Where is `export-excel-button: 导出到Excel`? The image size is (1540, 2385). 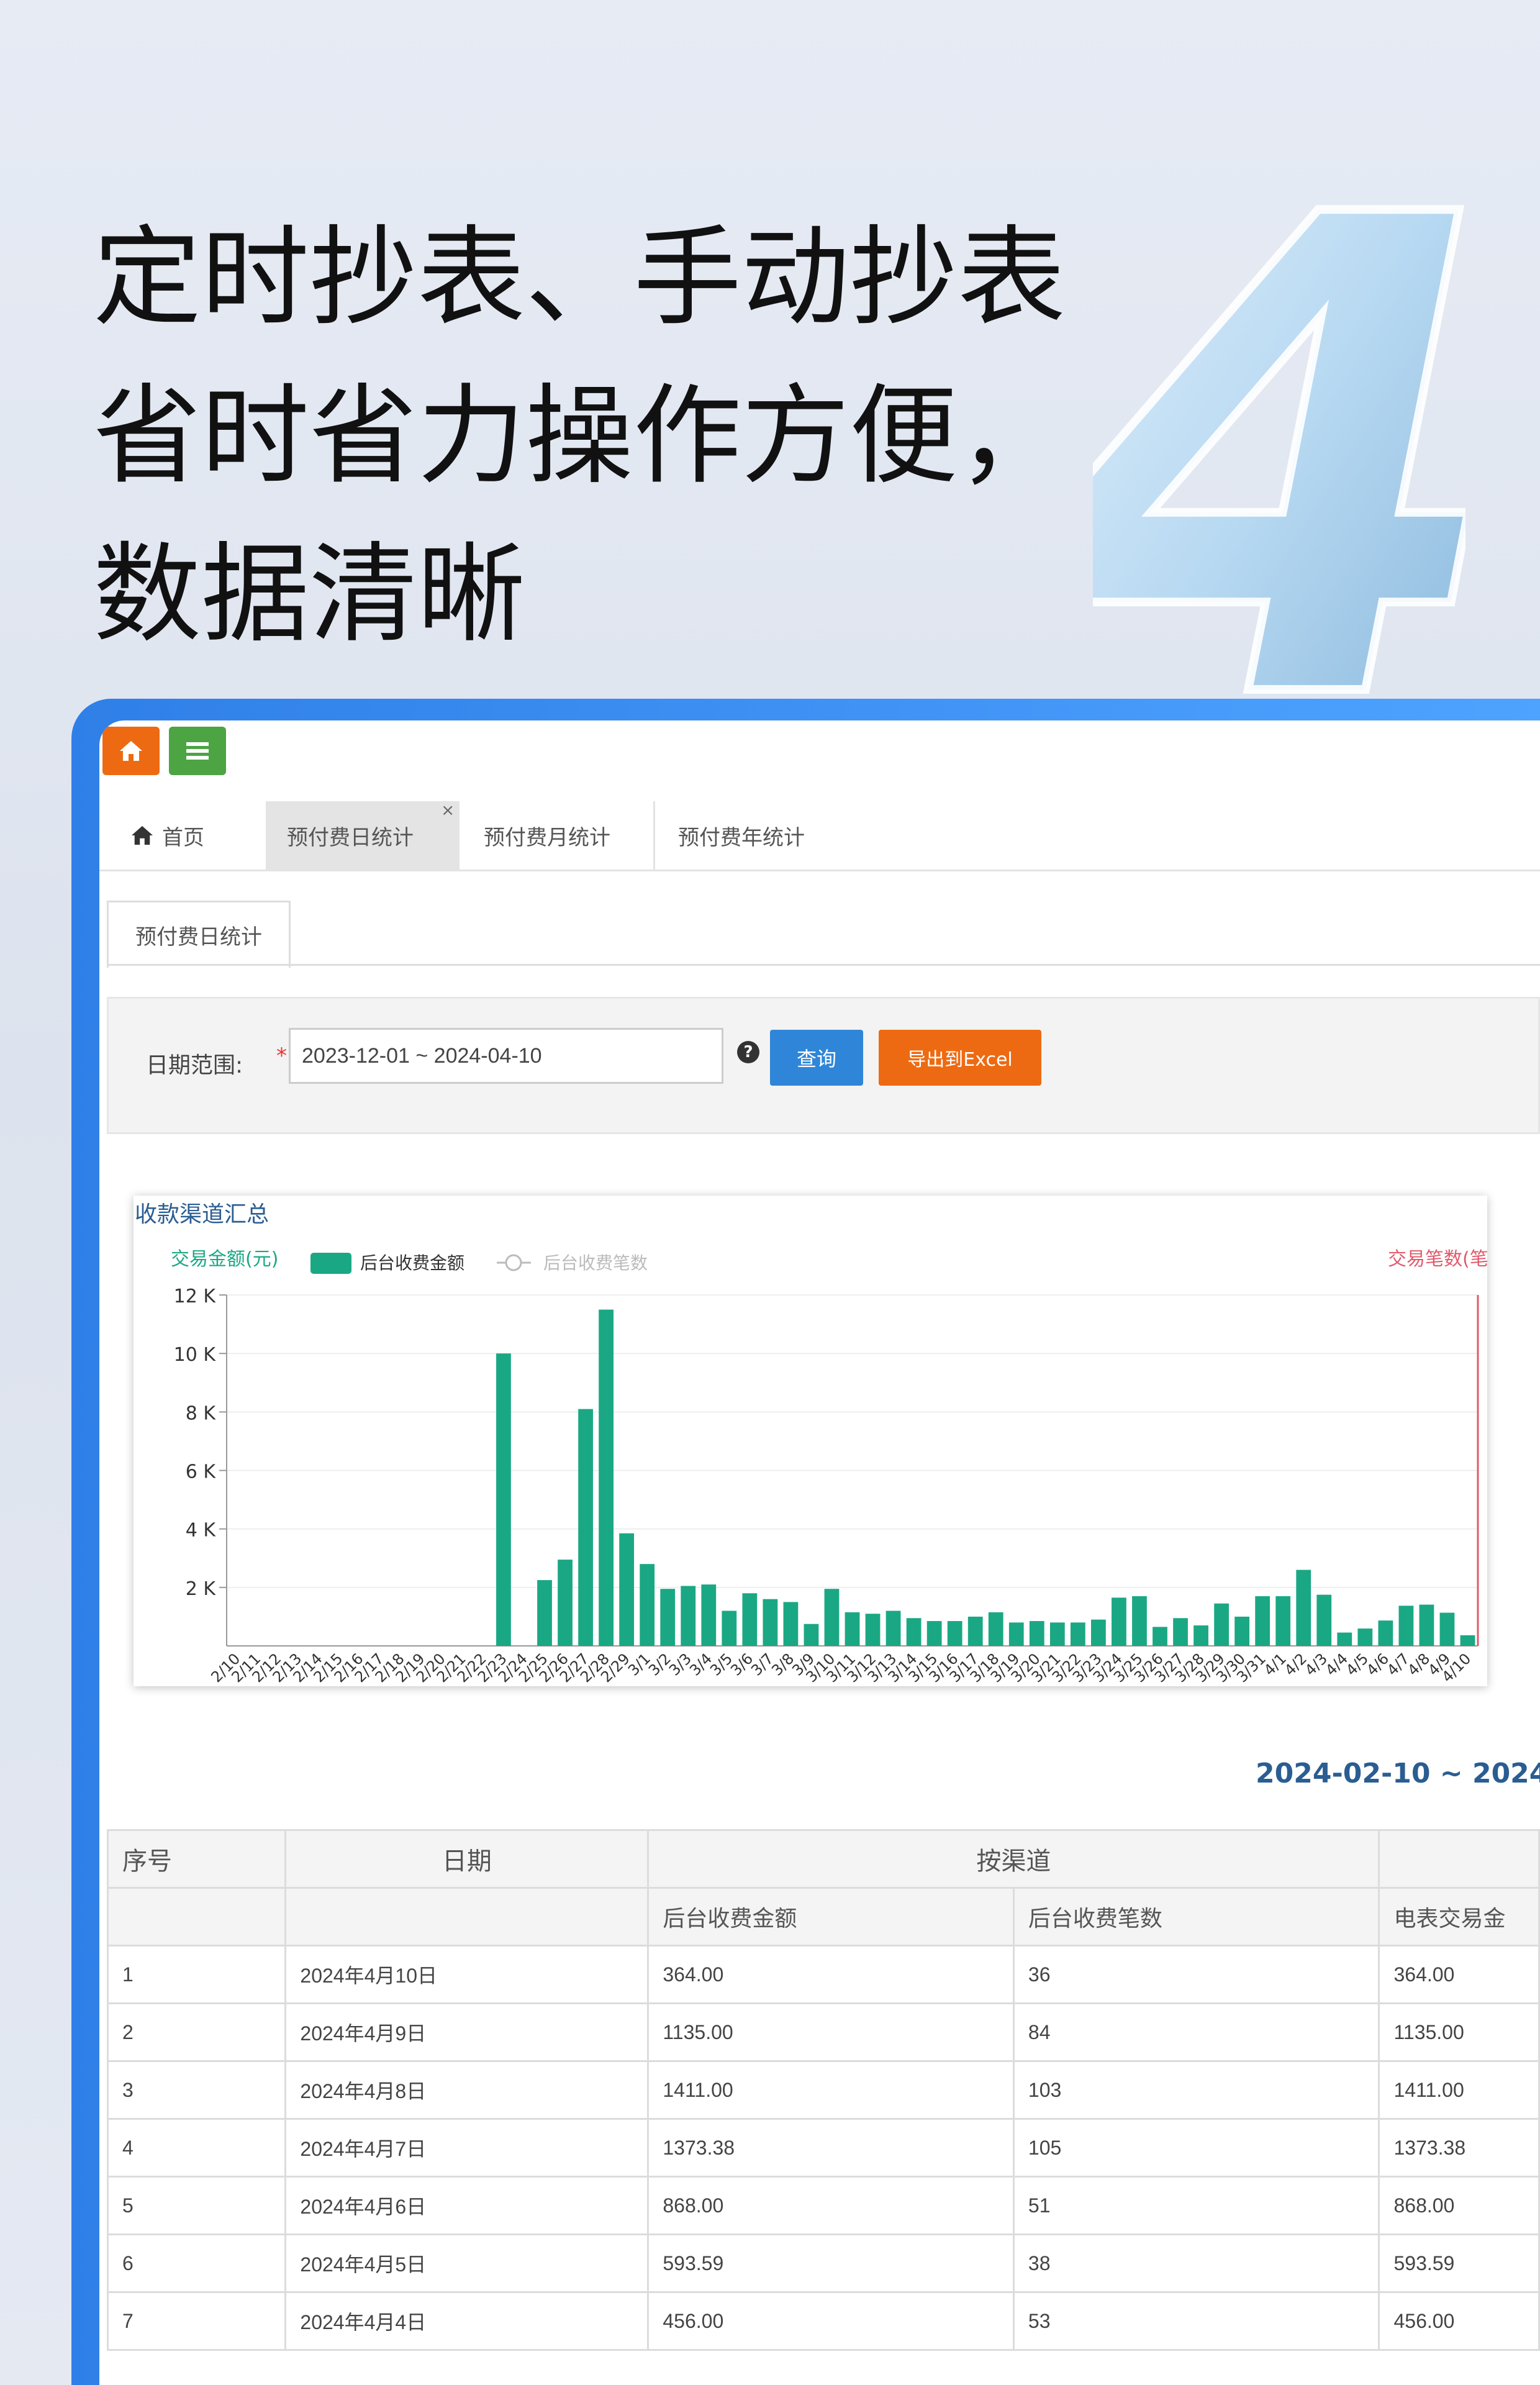
export-excel-button: 导出到Excel is located at coordinates (960, 1058).